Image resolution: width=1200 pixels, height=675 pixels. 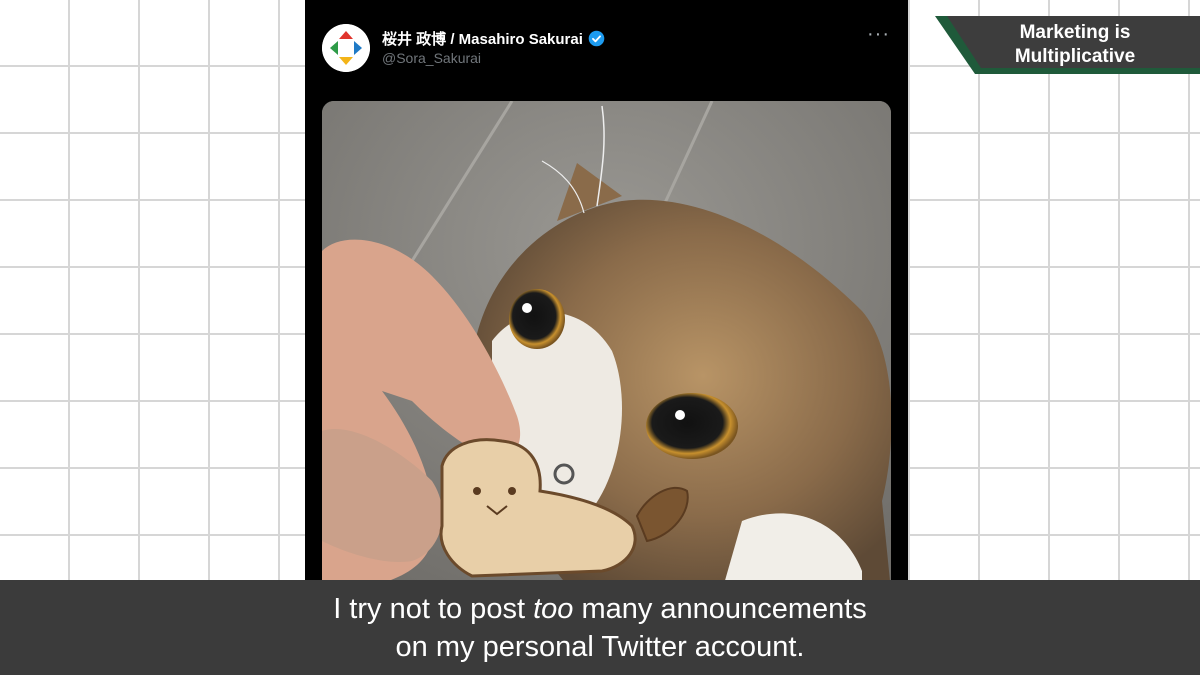 I want to click on more-options-icon: ···, so click(x=878, y=34).